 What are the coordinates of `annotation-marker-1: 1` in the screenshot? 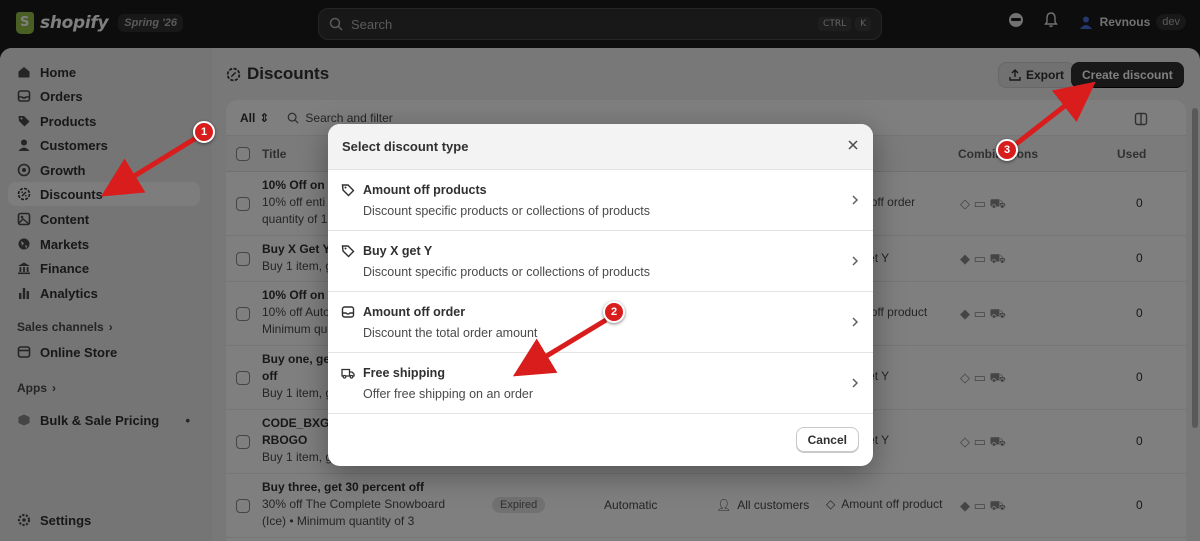 It's located at (204, 132).